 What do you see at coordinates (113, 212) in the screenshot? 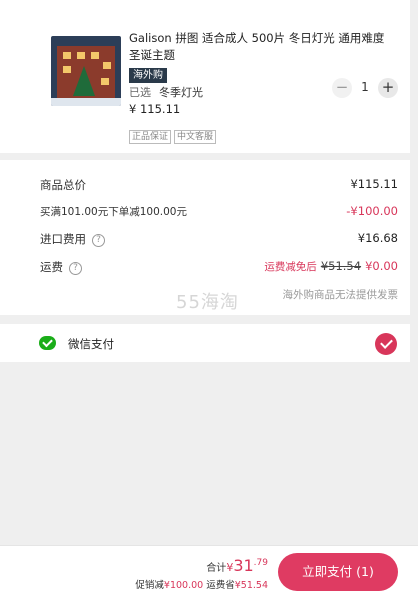
I see `promo-label: 买满101.00元下单减100.00元` at bounding box center [113, 212].